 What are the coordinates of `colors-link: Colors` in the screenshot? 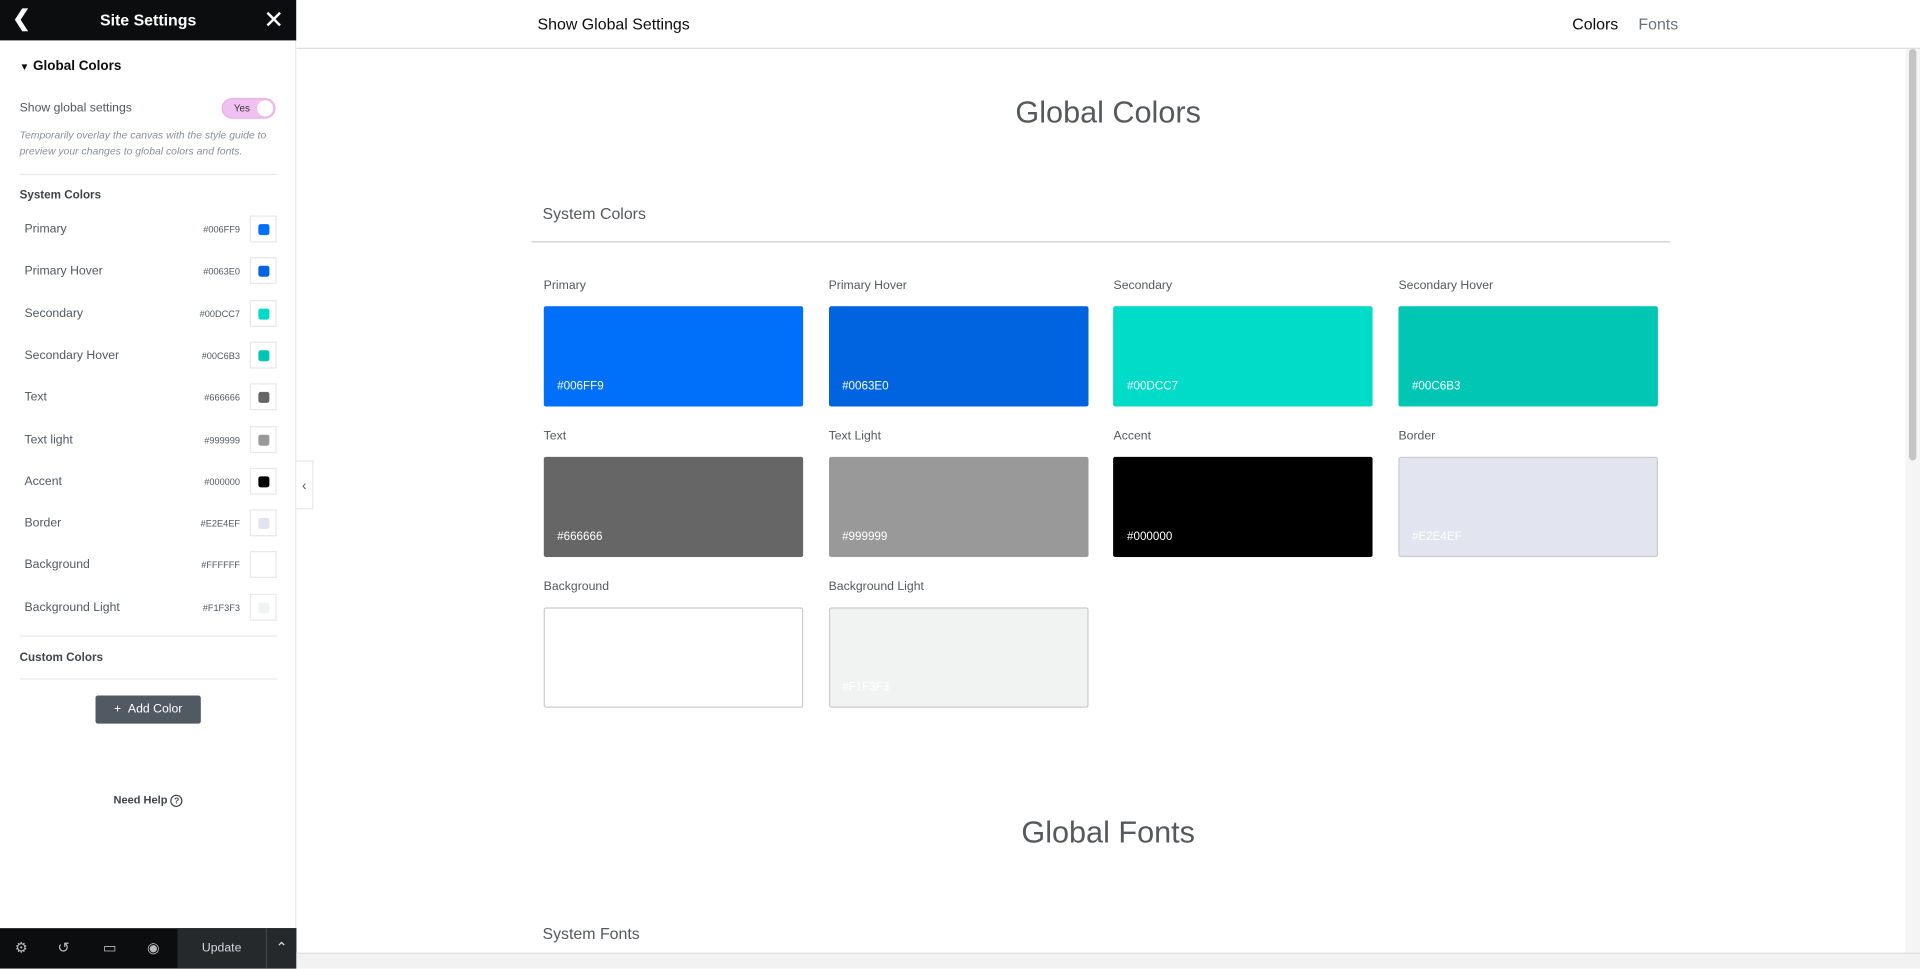 It's located at (1595, 24).